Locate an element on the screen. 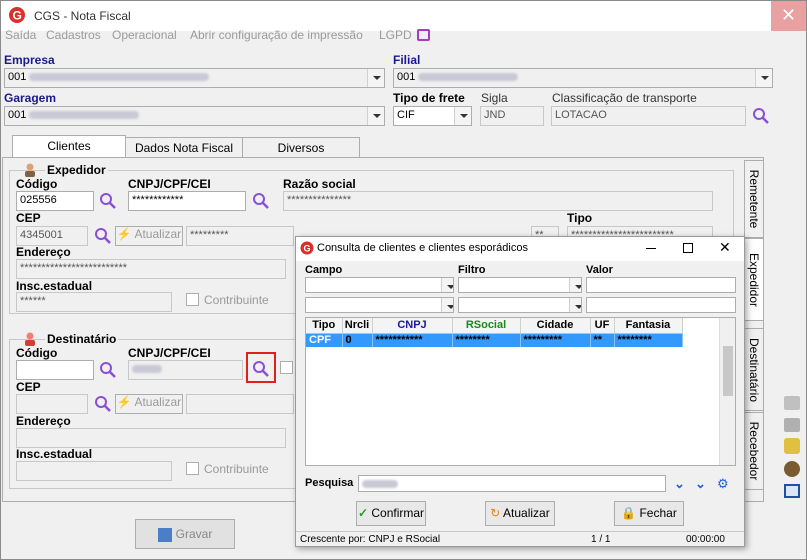  menu-cadastros: Cadastros is located at coordinates (73, 35).